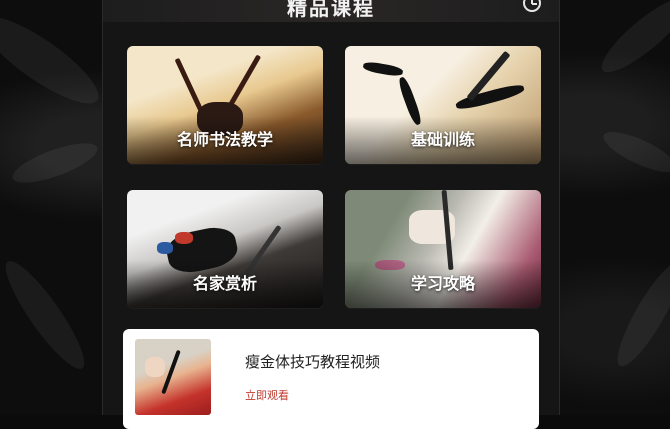 This screenshot has height=429, width=670. I want to click on course-title: 瘦金体技巧教程视频, so click(313, 362).